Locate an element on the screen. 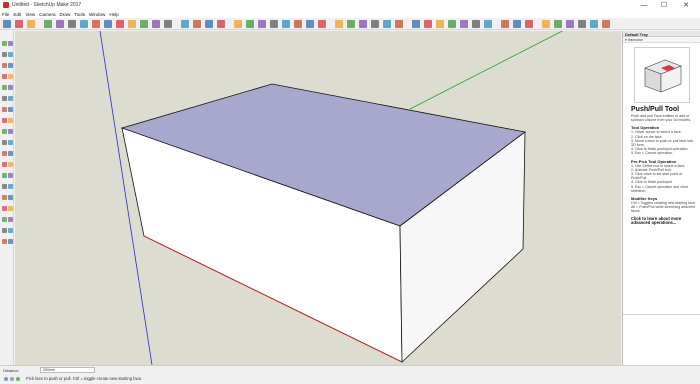 This screenshot has width=700, height=384. circle-icon is located at coordinates (4, 76).